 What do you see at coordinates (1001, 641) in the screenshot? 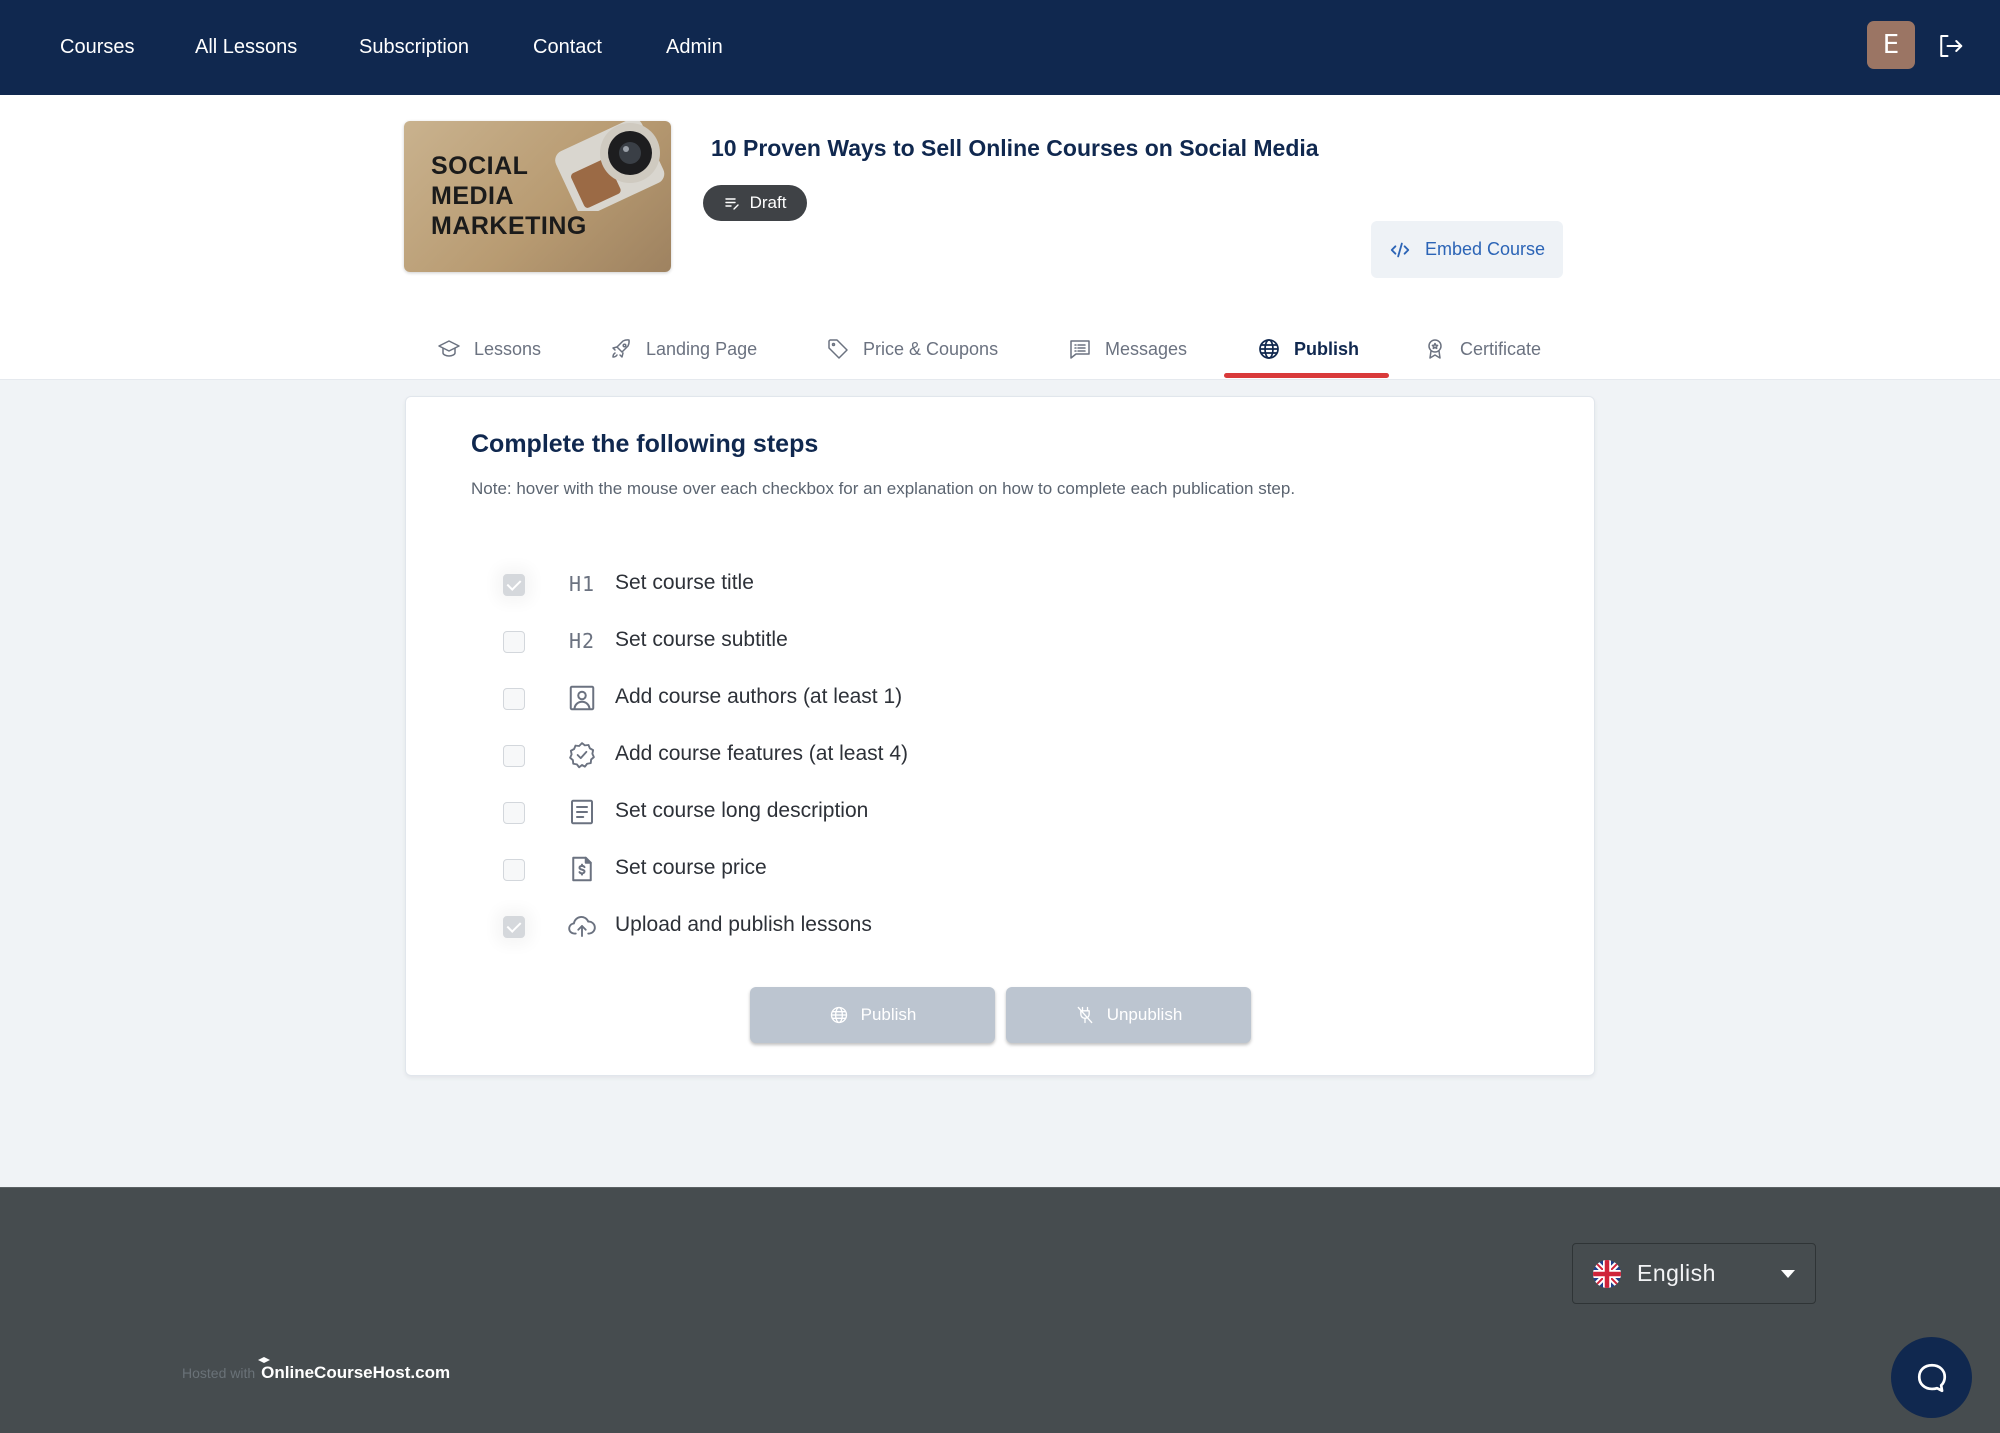
I see `step-item: H2 Set course subtitle` at bounding box center [1001, 641].